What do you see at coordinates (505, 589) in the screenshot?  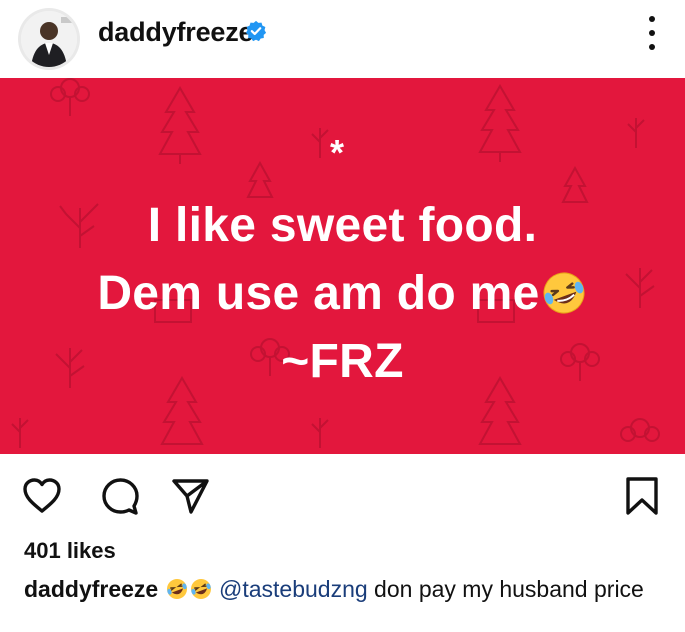 I see `caption-text: don pay my husband price` at bounding box center [505, 589].